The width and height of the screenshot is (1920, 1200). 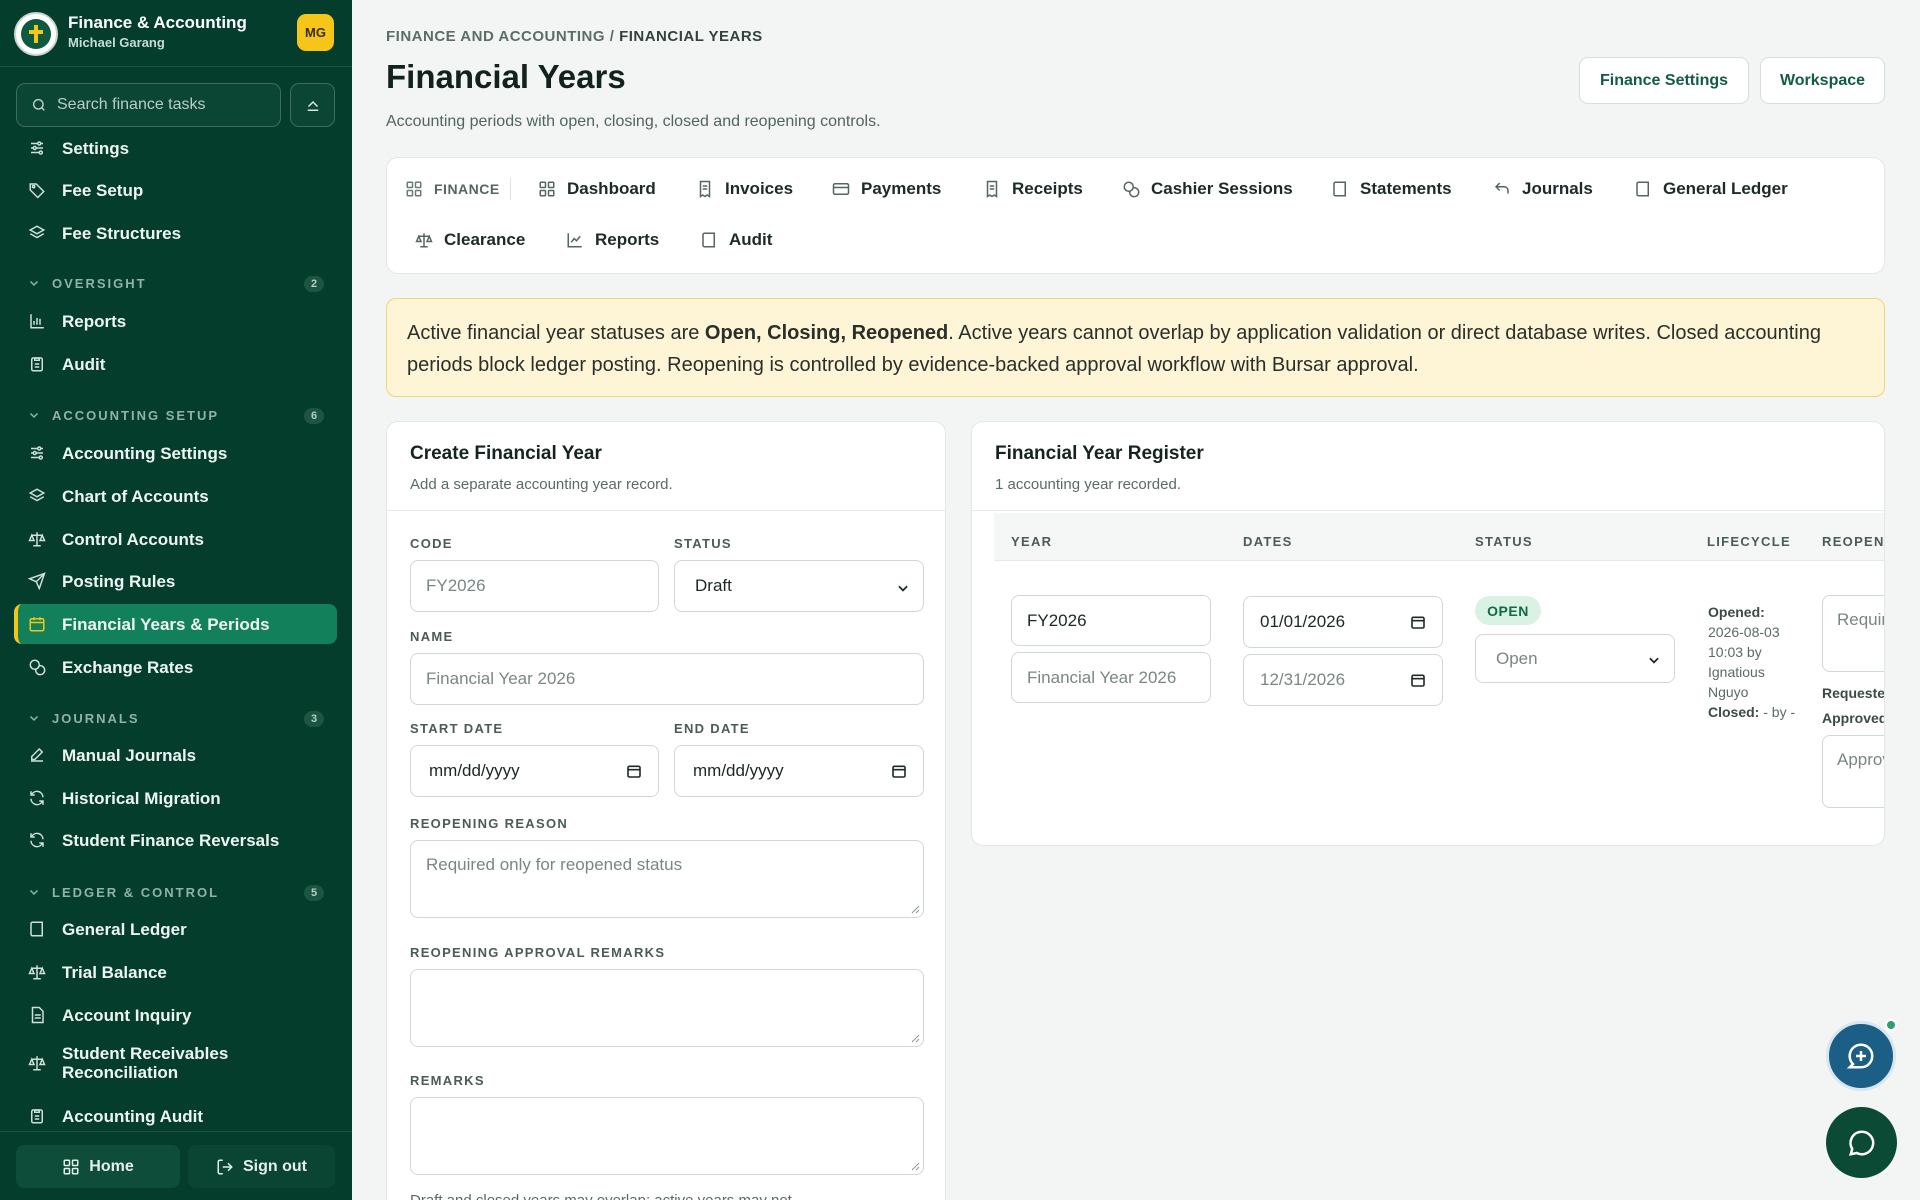 I want to click on tab-finance: FINANCE, so click(x=452, y=189).